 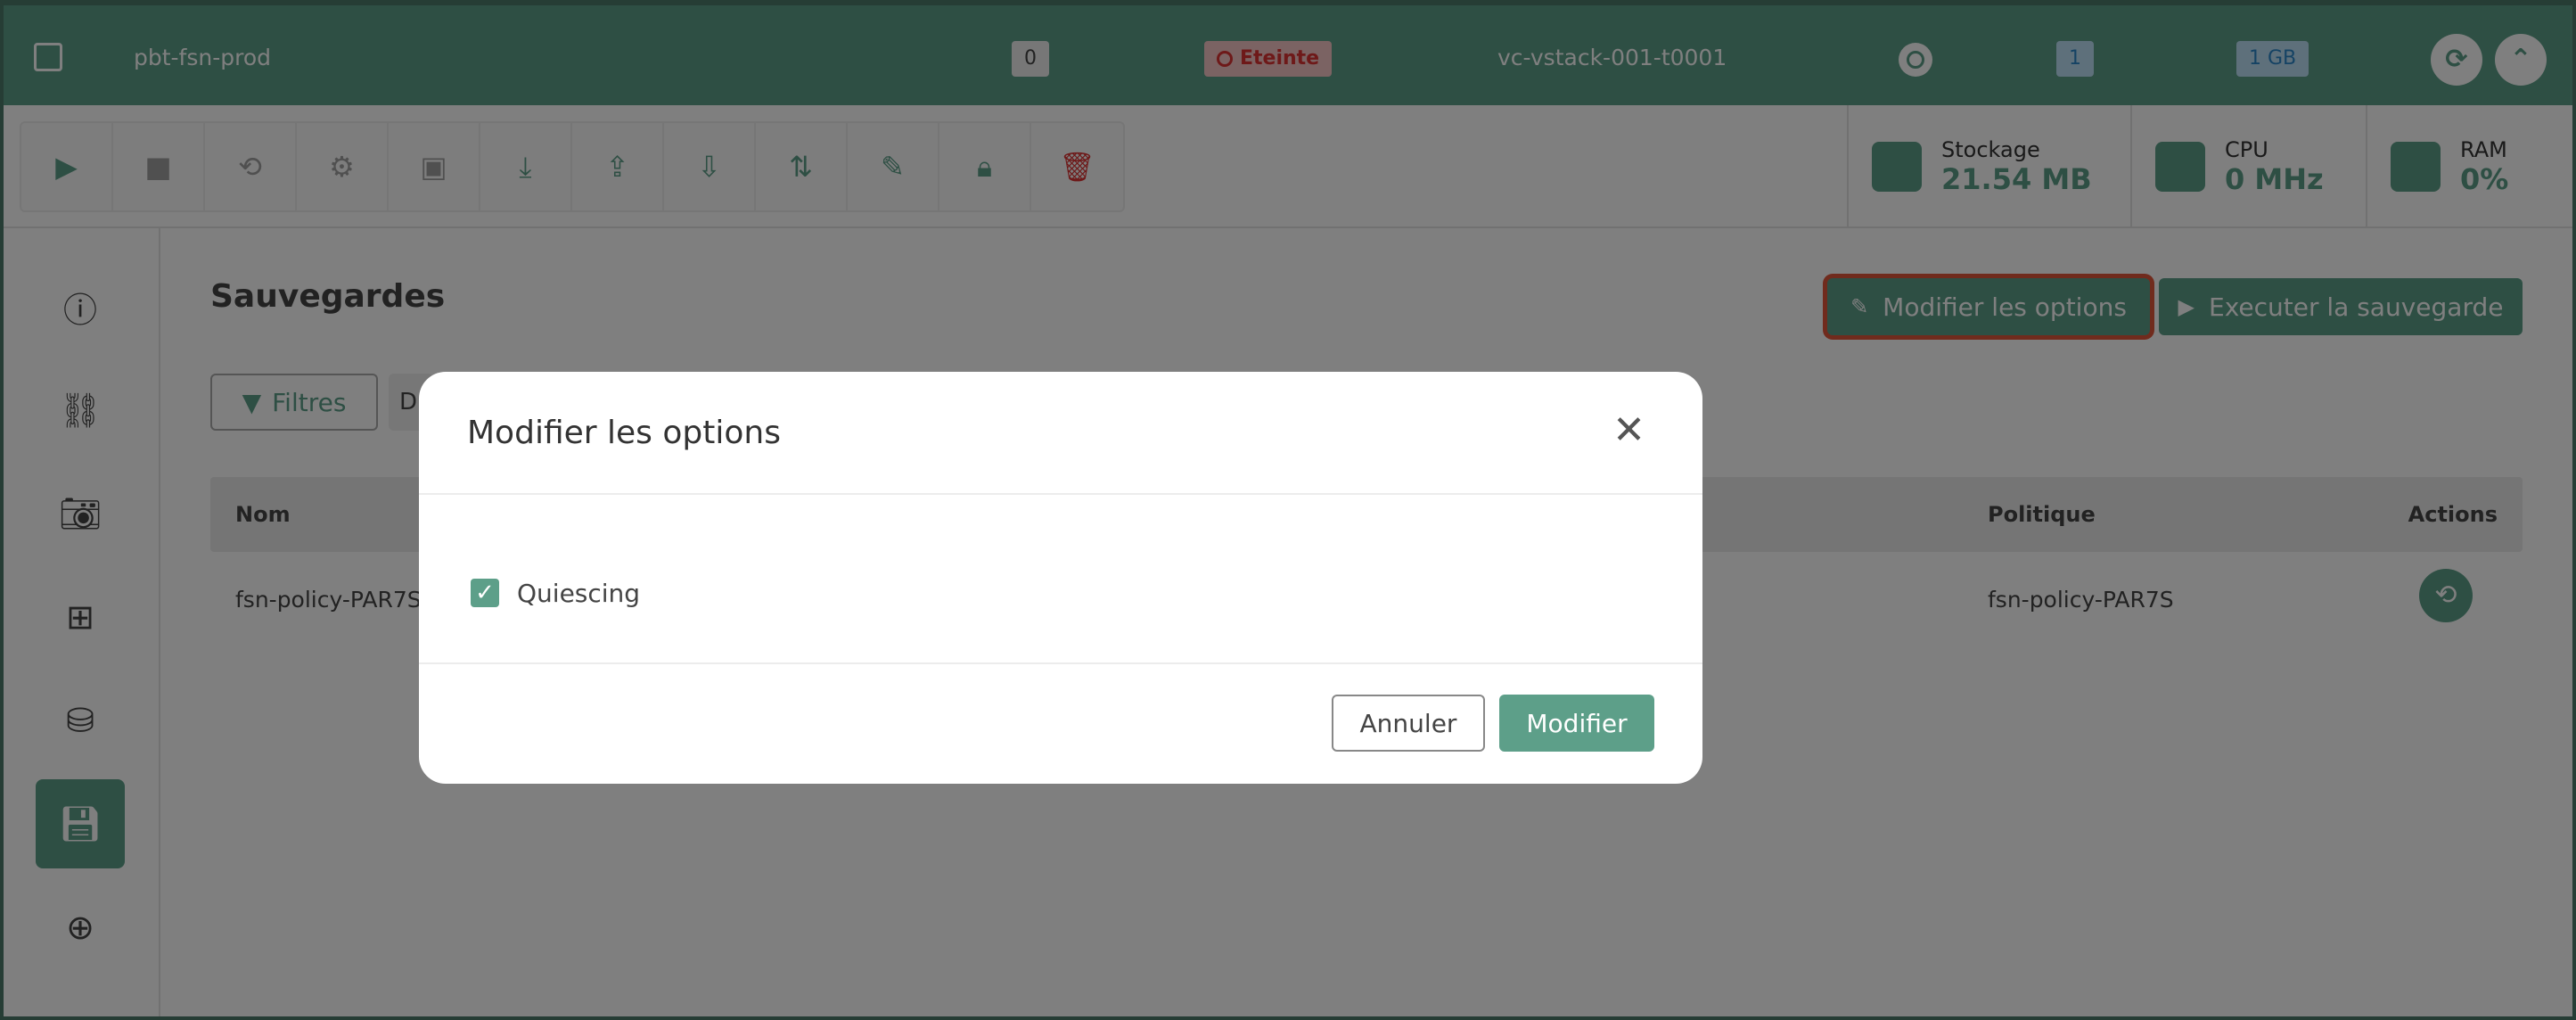 What do you see at coordinates (1577, 723) in the screenshot?
I see `submit-button: Modifier` at bounding box center [1577, 723].